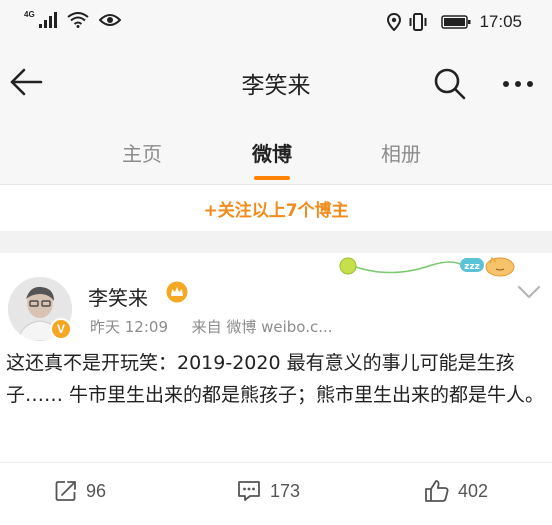  I want to click on repost-button: 96, so click(80, 491).